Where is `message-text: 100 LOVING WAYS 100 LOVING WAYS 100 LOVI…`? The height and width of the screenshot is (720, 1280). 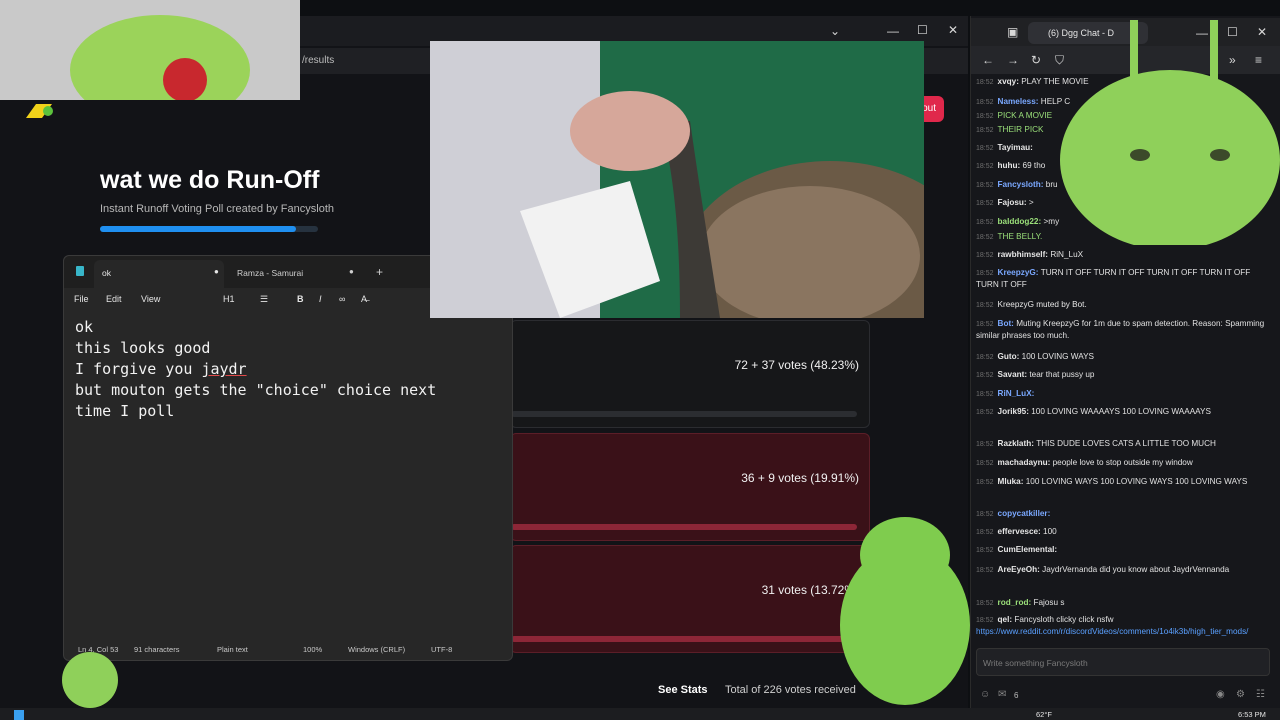
message-text: 100 LOVING WAYS 100 LOVING WAYS 100 LOVI… is located at coordinates (1136, 481).